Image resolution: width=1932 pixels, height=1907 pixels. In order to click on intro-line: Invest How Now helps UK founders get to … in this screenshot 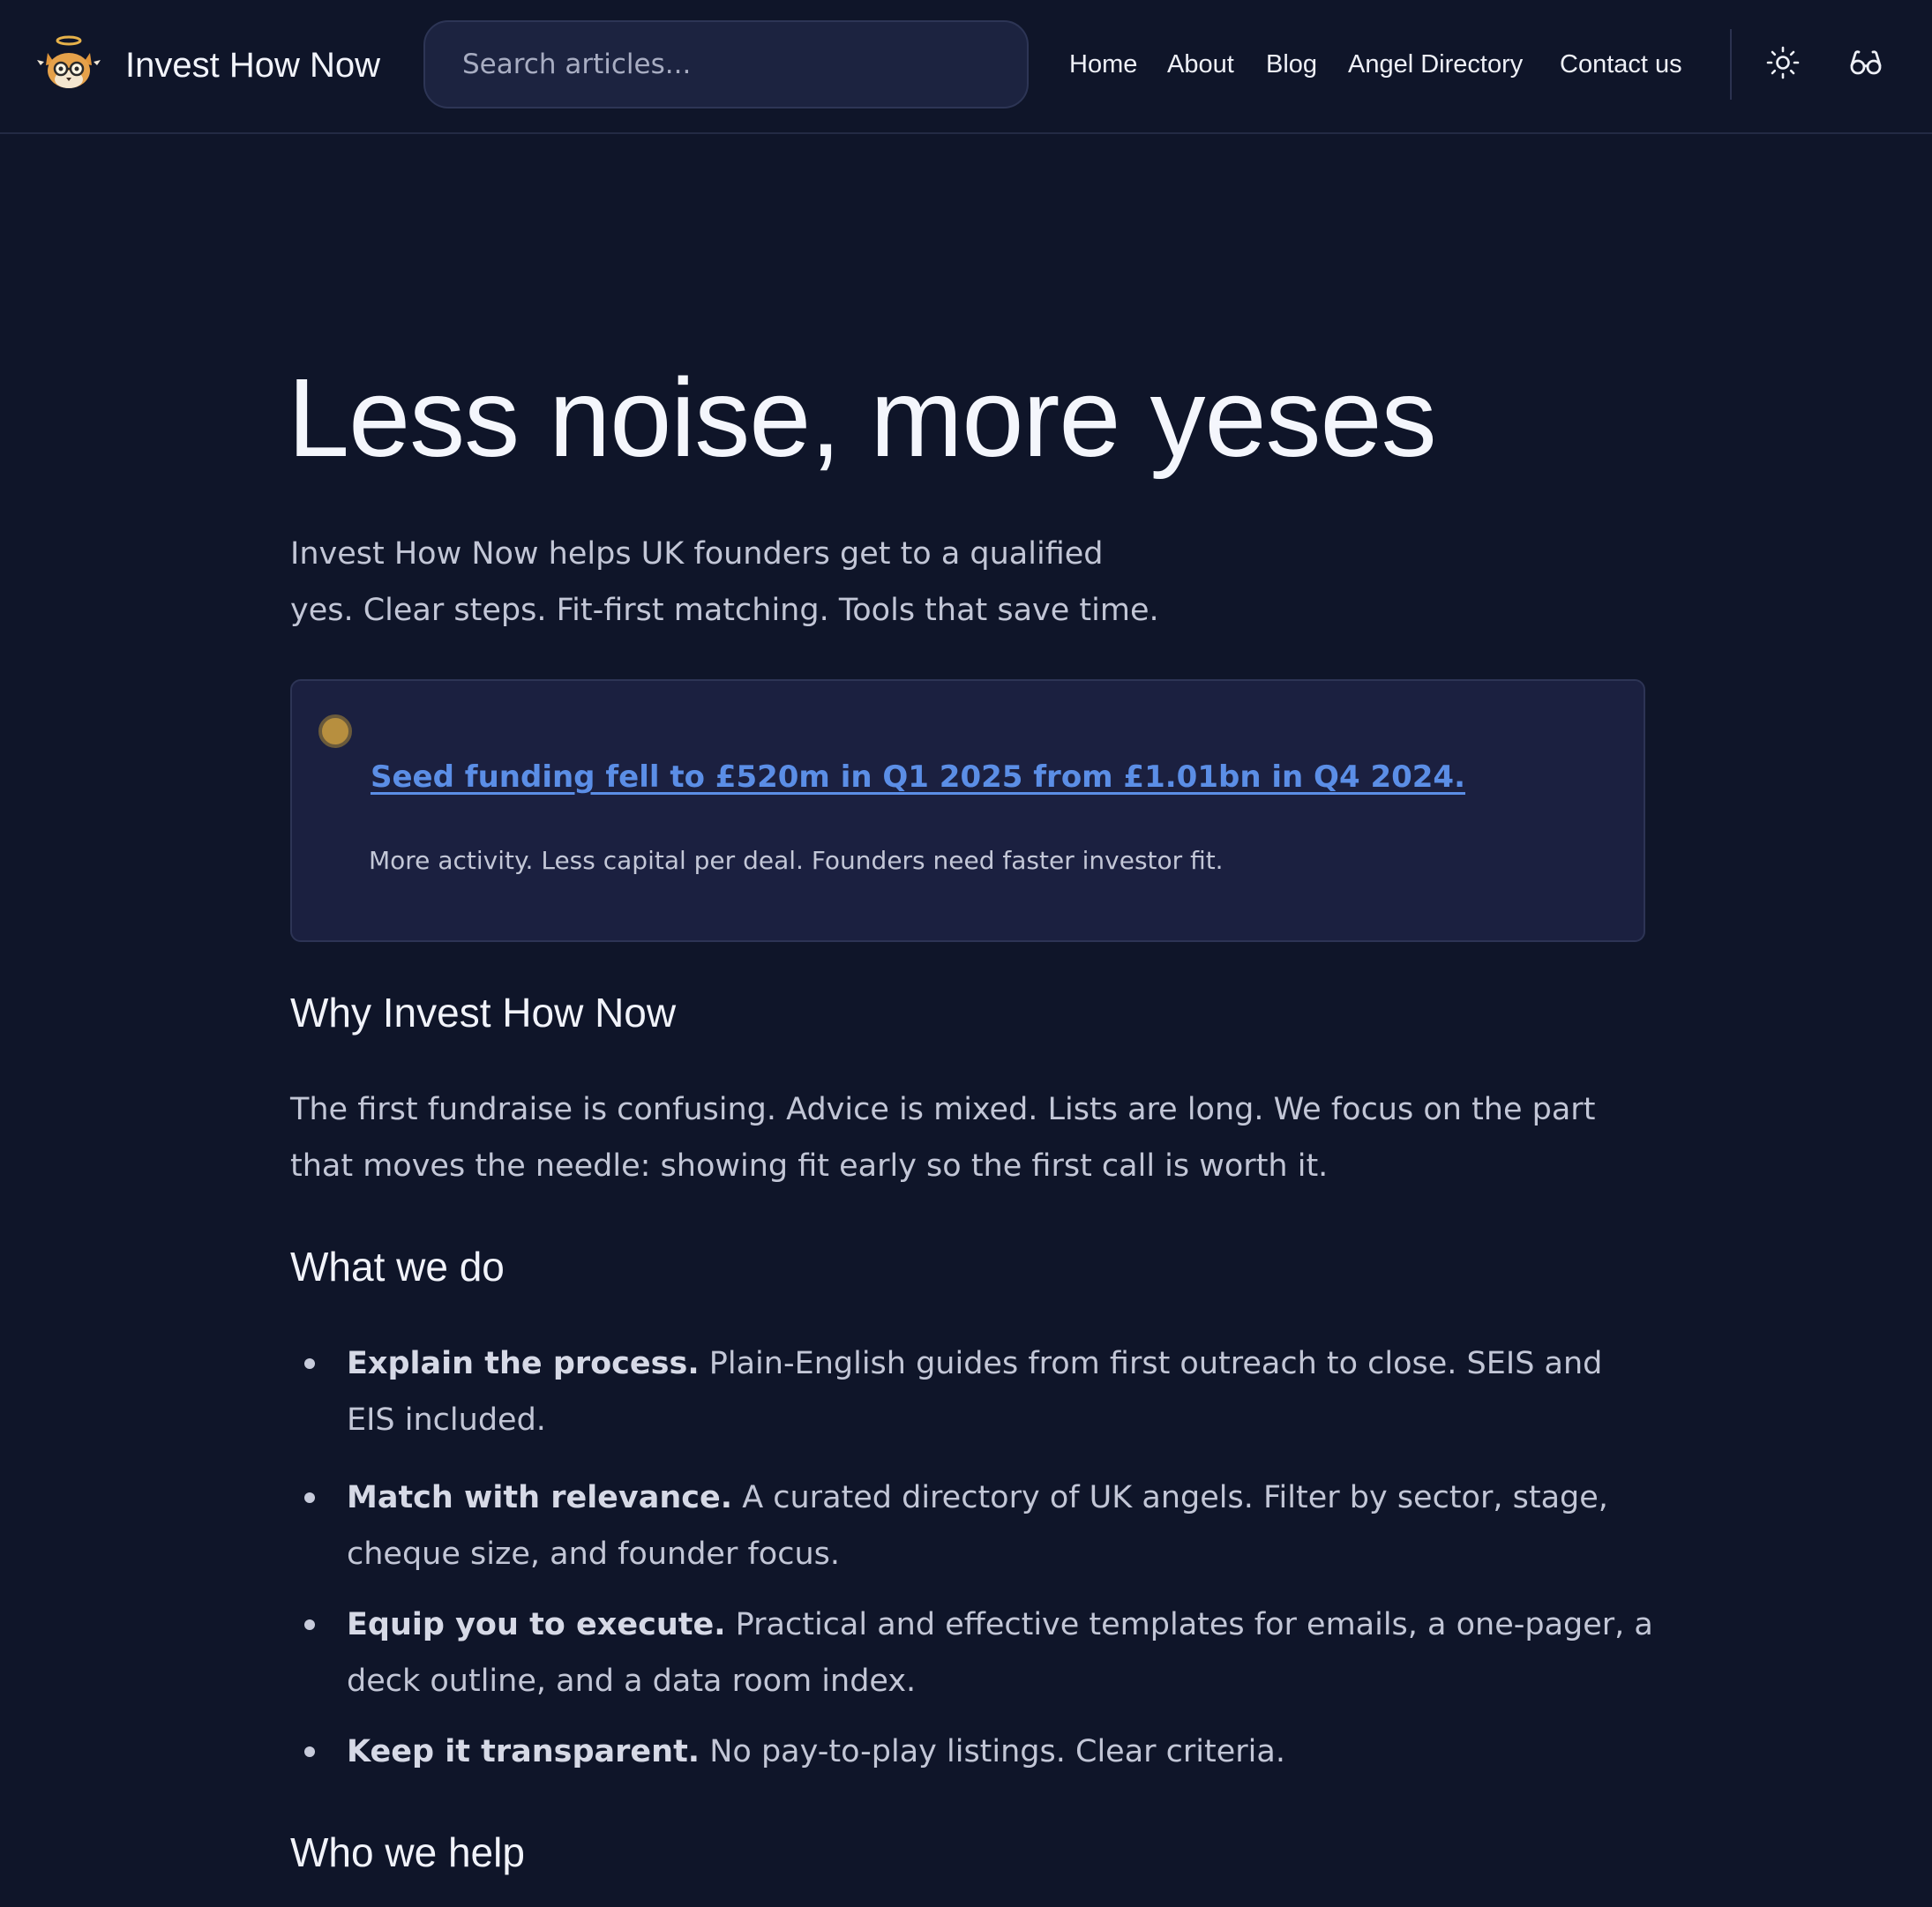, I will do `click(697, 554)`.